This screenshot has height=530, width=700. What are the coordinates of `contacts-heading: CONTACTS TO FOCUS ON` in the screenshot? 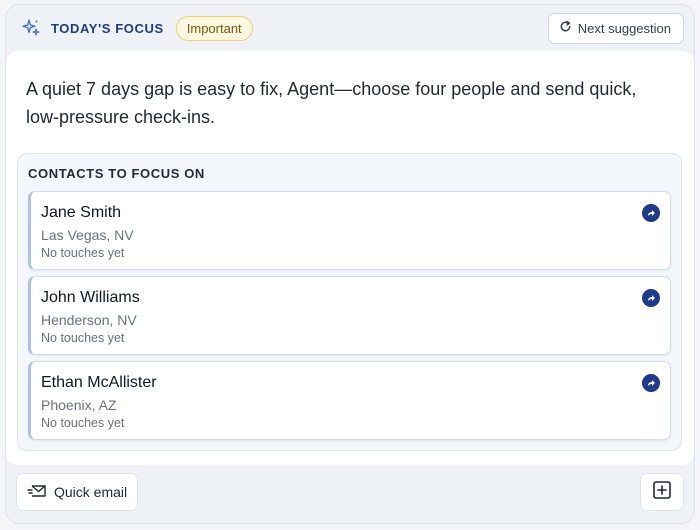 It's located at (116, 173).